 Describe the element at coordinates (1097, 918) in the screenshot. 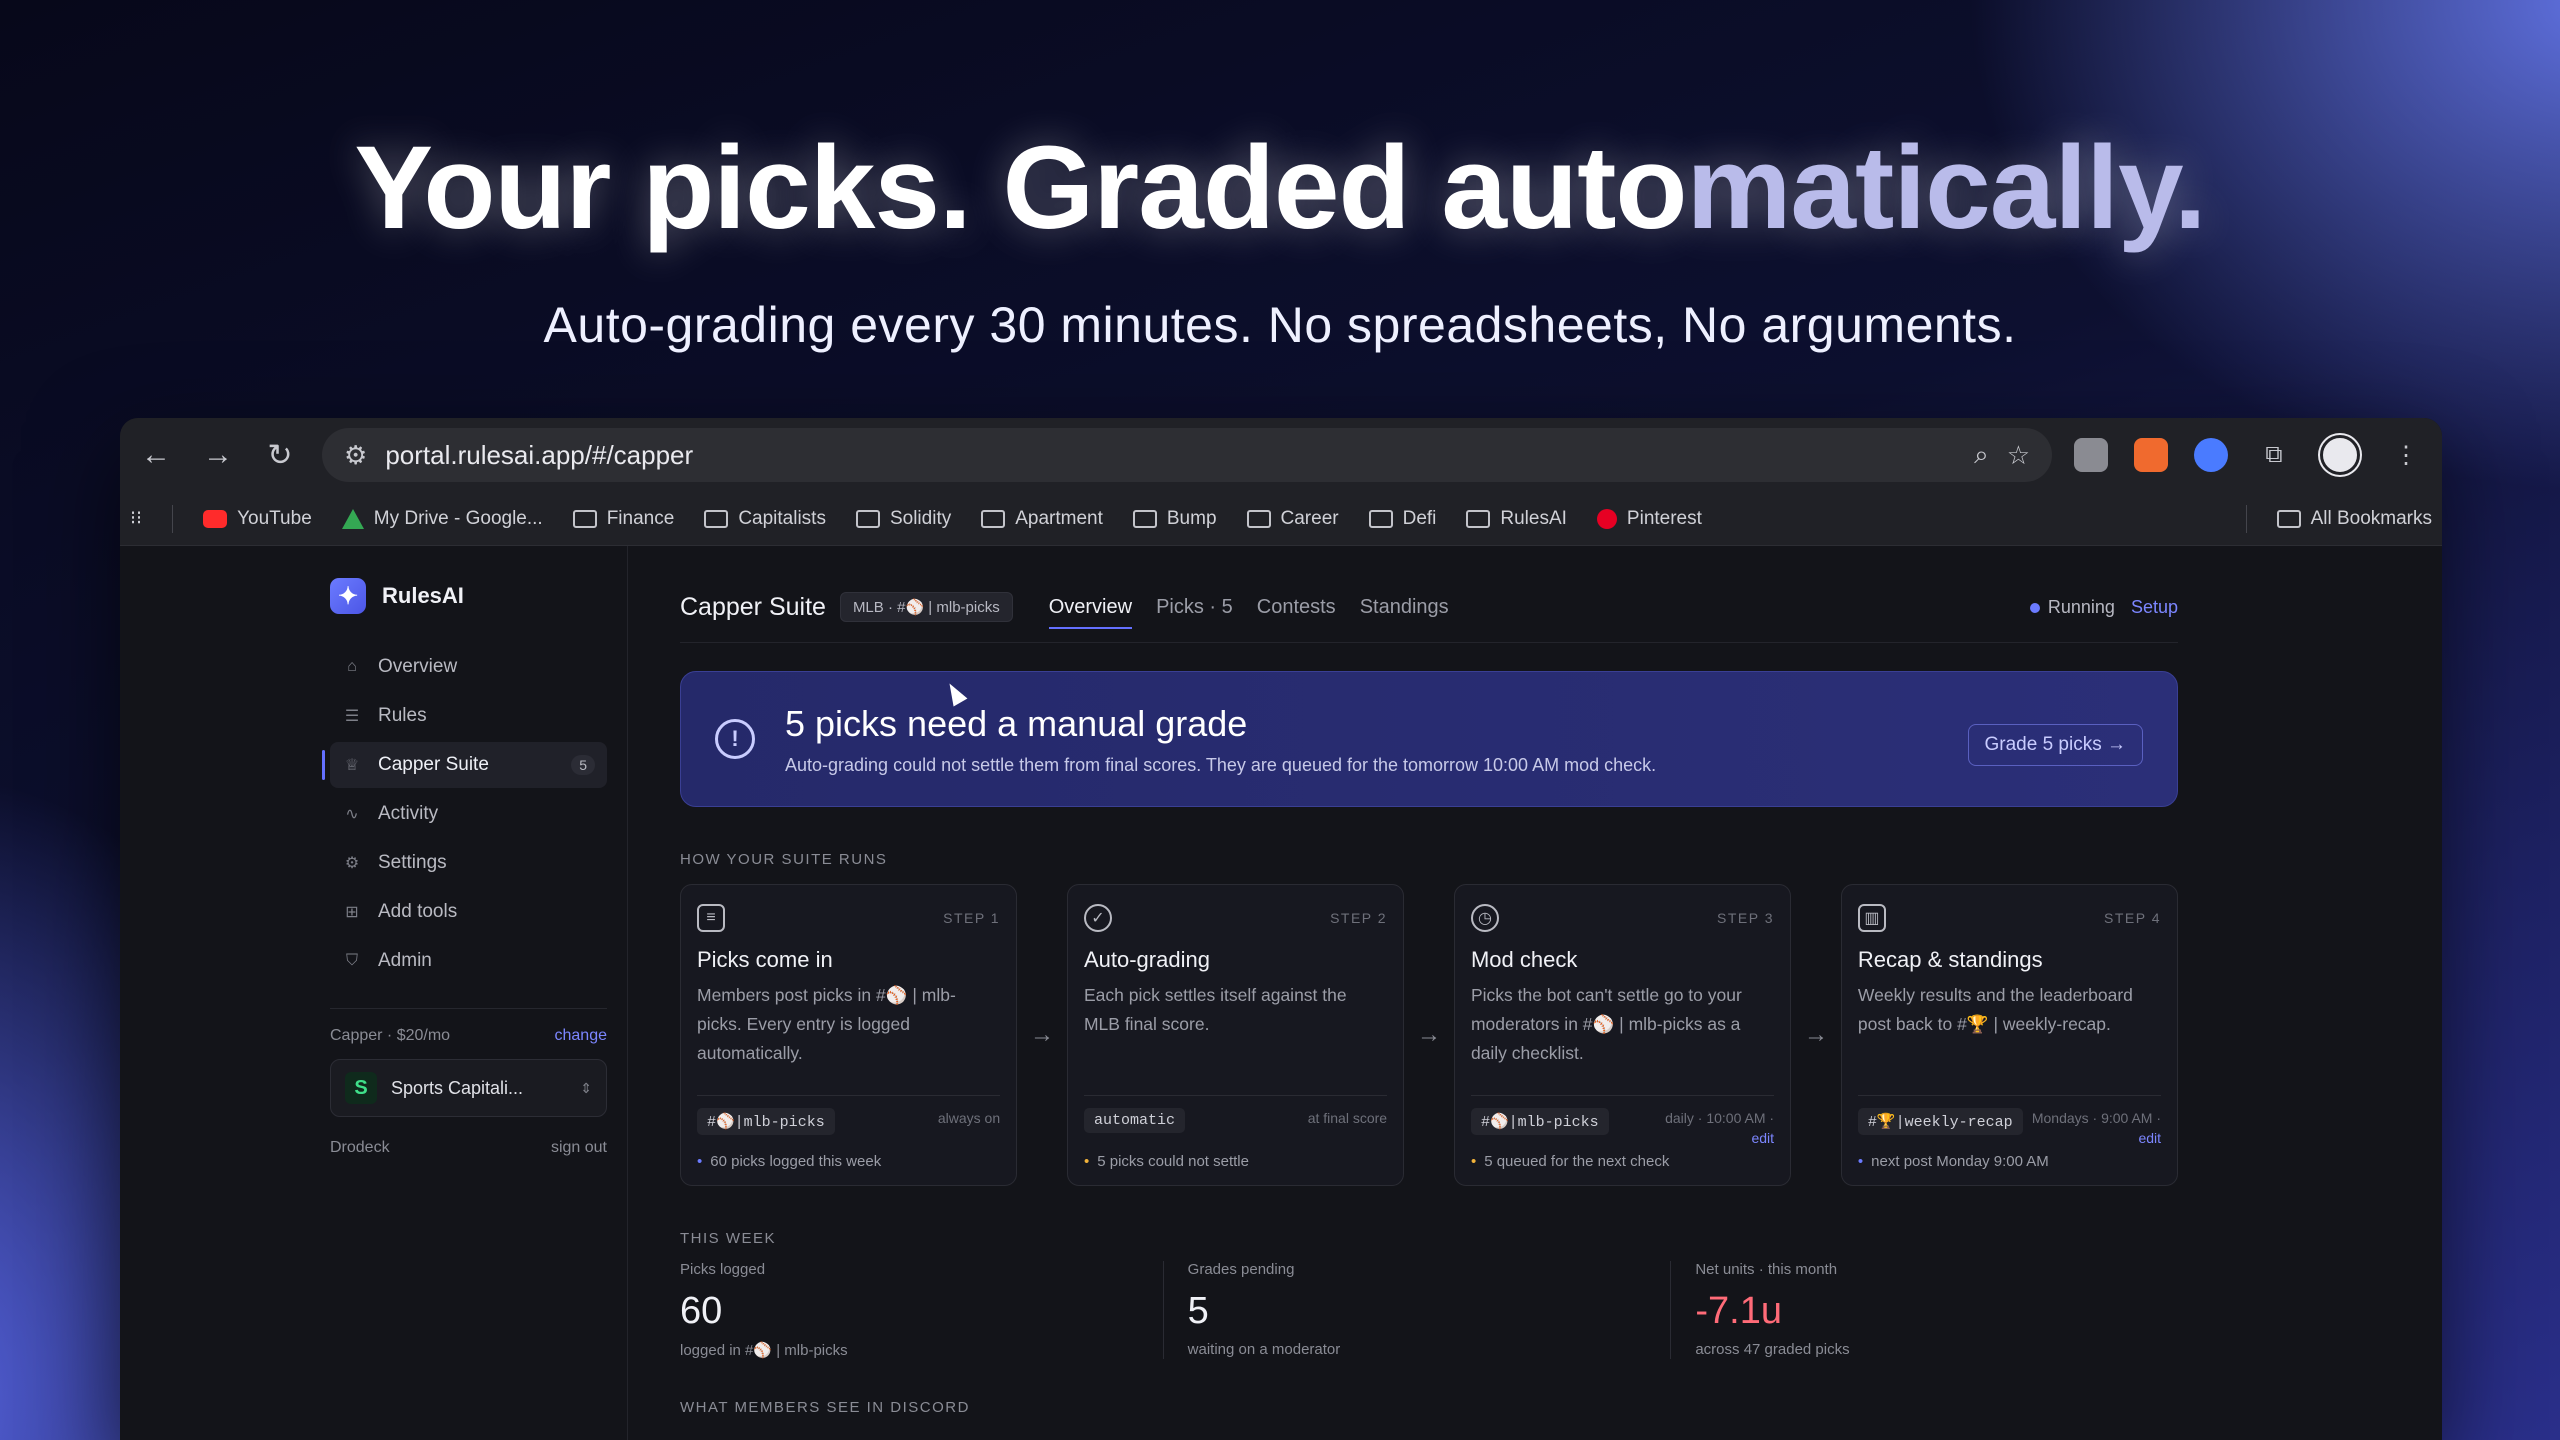

I see `check-circle-icon: ✓` at that location.